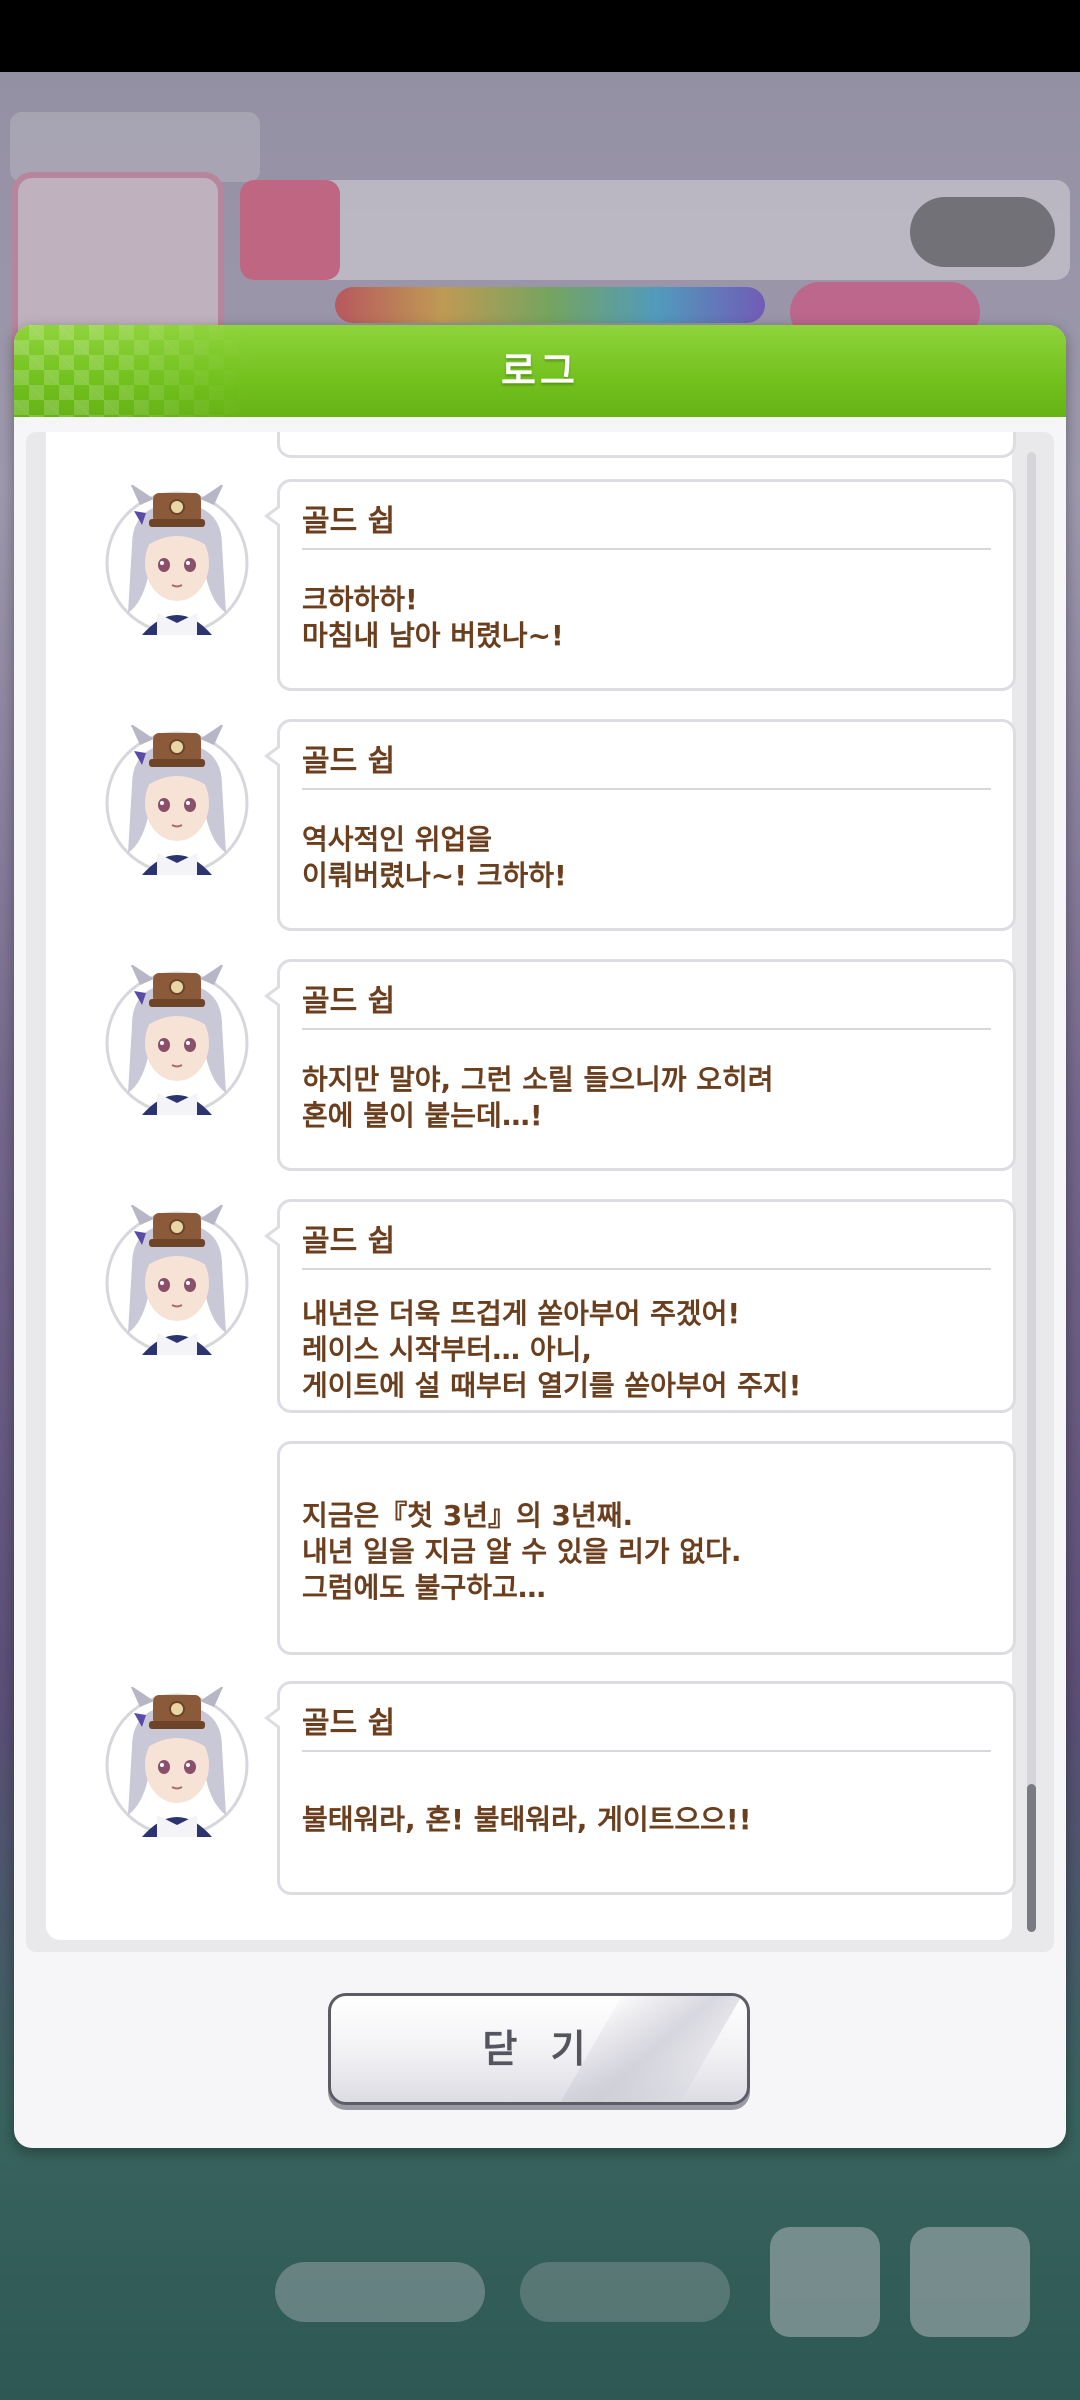 This screenshot has height=2400, width=1080. Describe the element at coordinates (433, 617) in the screenshot. I see `dialogue-text: 크하하하! 마침내 남아 버렸나~!` at that location.